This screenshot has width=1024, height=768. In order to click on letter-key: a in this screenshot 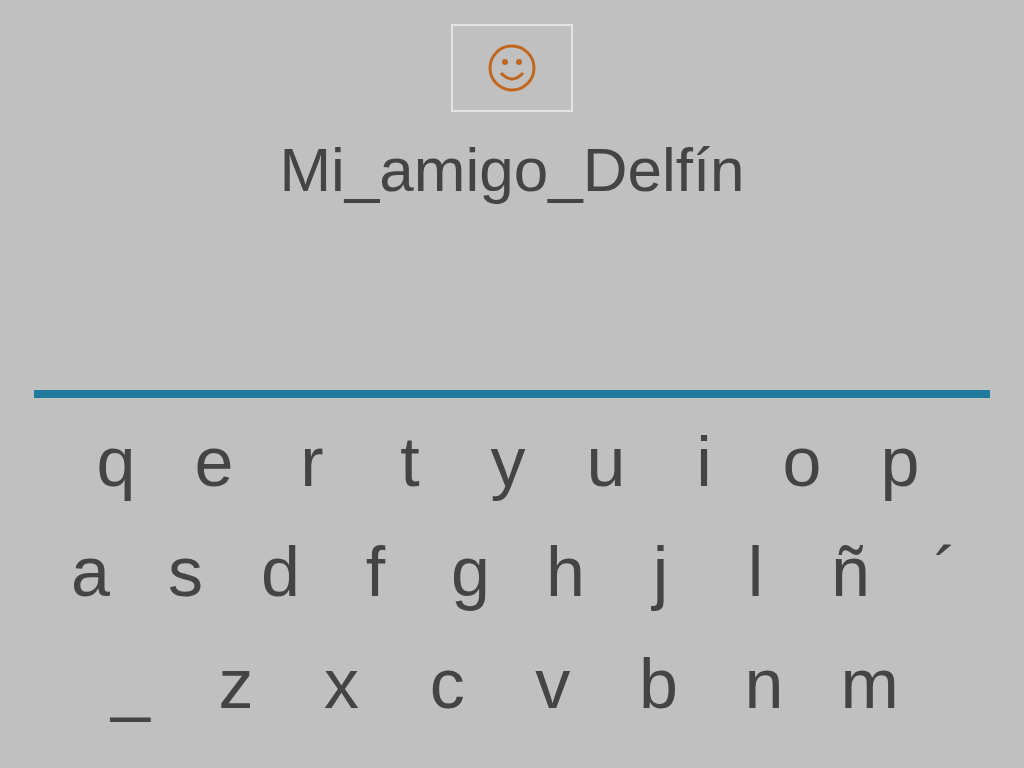, I will do `click(90, 572)`.